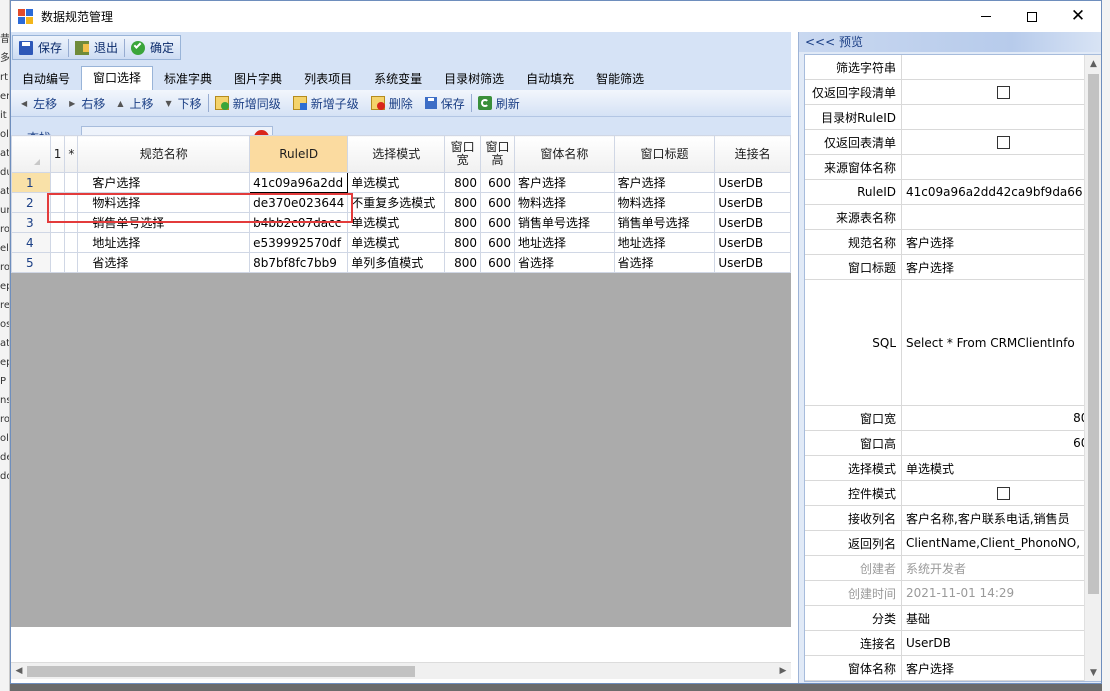  Describe the element at coordinates (96, 47) in the screenshot. I see `exit-button: 退出` at that location.